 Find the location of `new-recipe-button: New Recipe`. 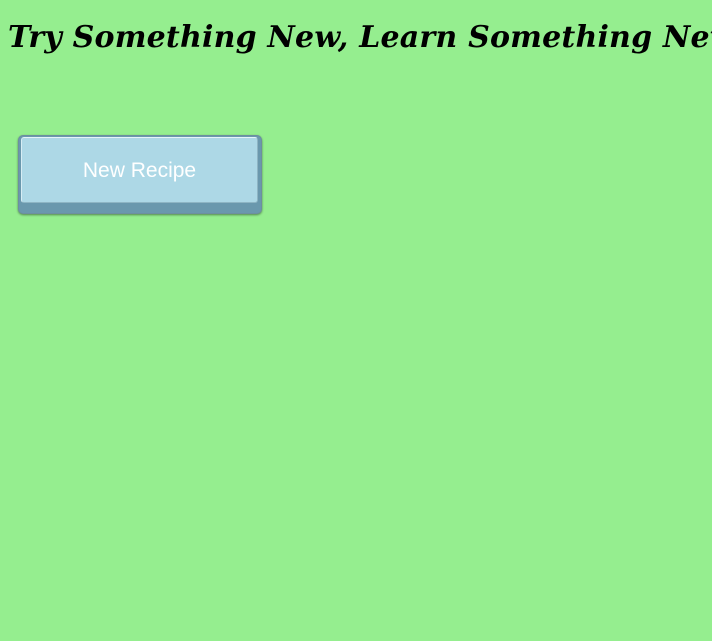

new-recipe-button: New Recipe is located at coordinates (140, 174).